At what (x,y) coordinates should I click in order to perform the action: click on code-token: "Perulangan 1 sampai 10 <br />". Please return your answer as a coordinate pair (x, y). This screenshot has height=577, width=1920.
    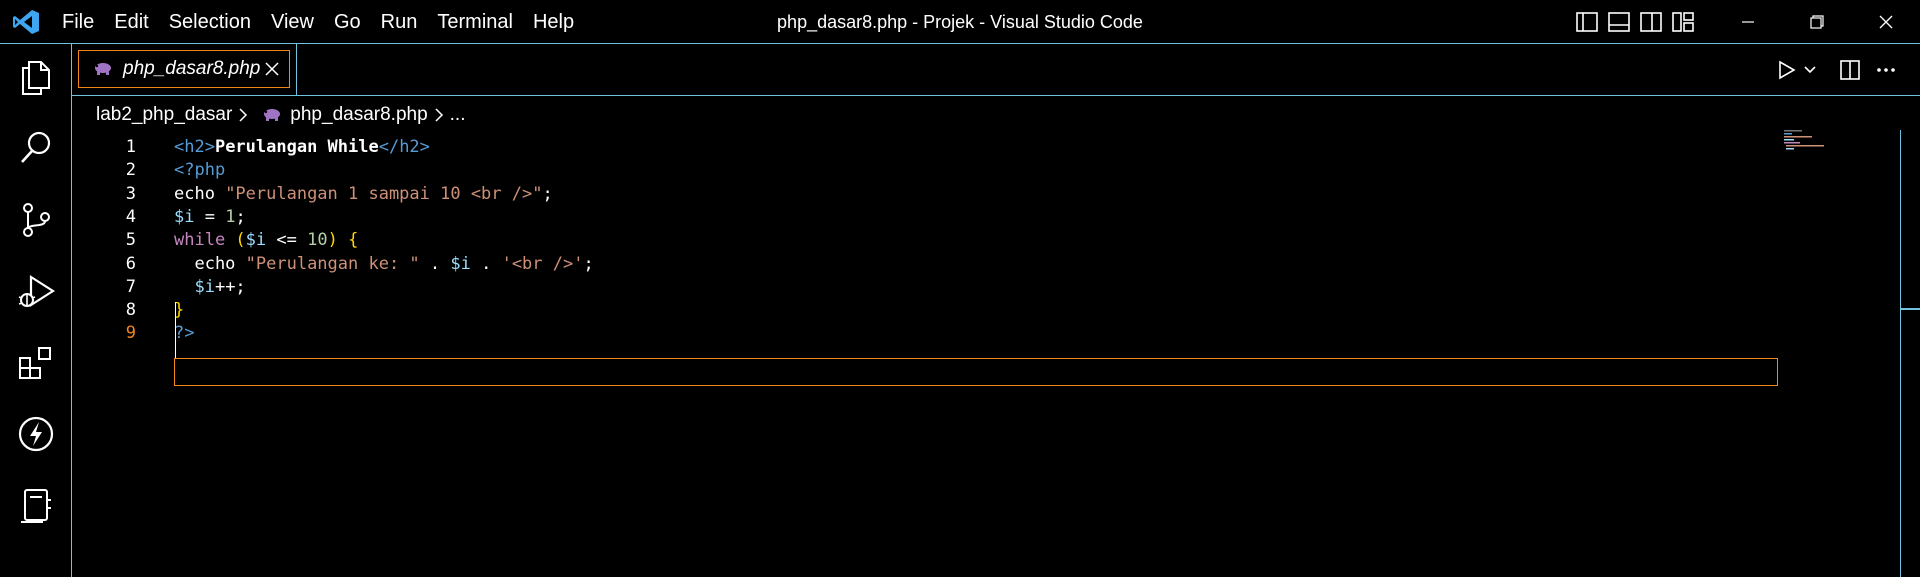
    Looking at the image, I should click on (384, 193).